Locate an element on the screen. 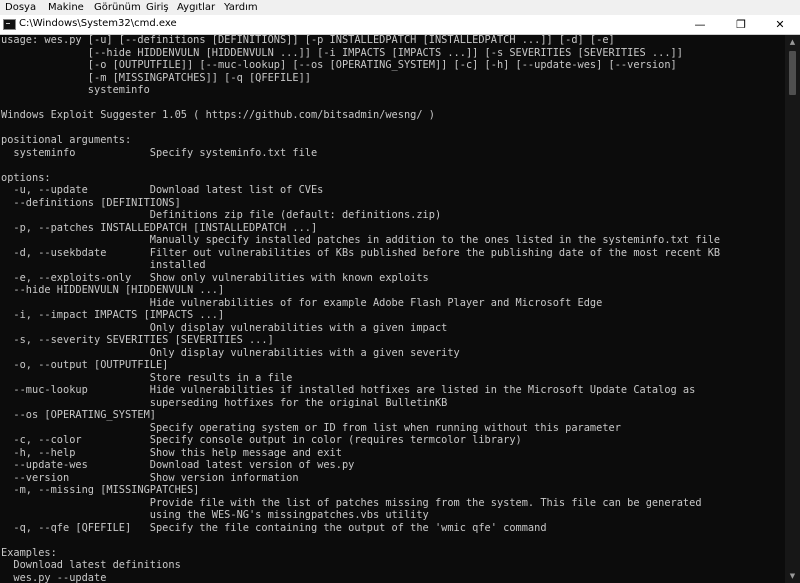 The width and height of the screenshot is (800, 583). console-line: positional arguments: is located at coordinates (66, 140).